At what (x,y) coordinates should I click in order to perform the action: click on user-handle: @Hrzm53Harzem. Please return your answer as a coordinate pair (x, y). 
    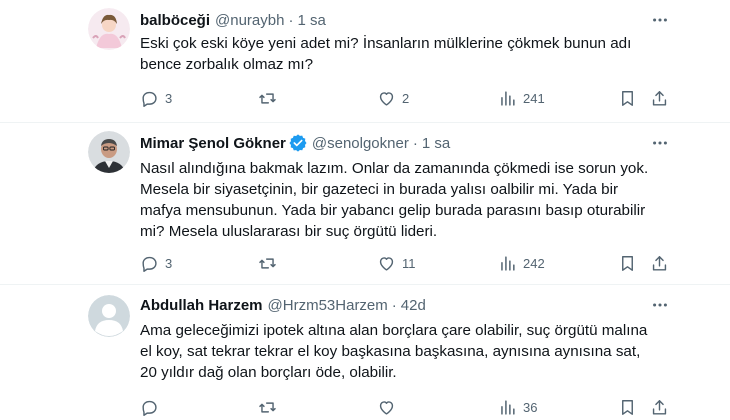
    Looking at the image, I should click on (328, 305).